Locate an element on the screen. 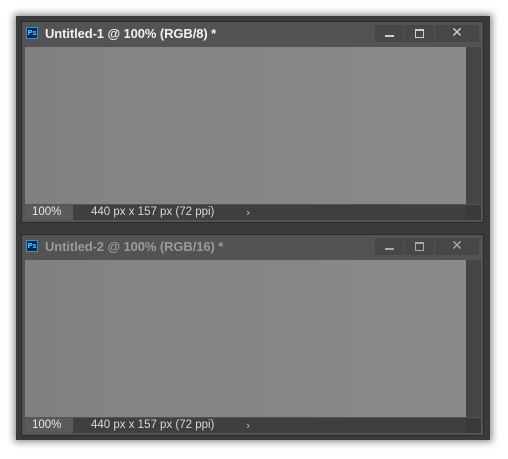 The image size is (508, 459). document-titlebar: Ps Untitled-1 @ 100% (RGB/8) * ✕ is located at coordinates (252, 34).